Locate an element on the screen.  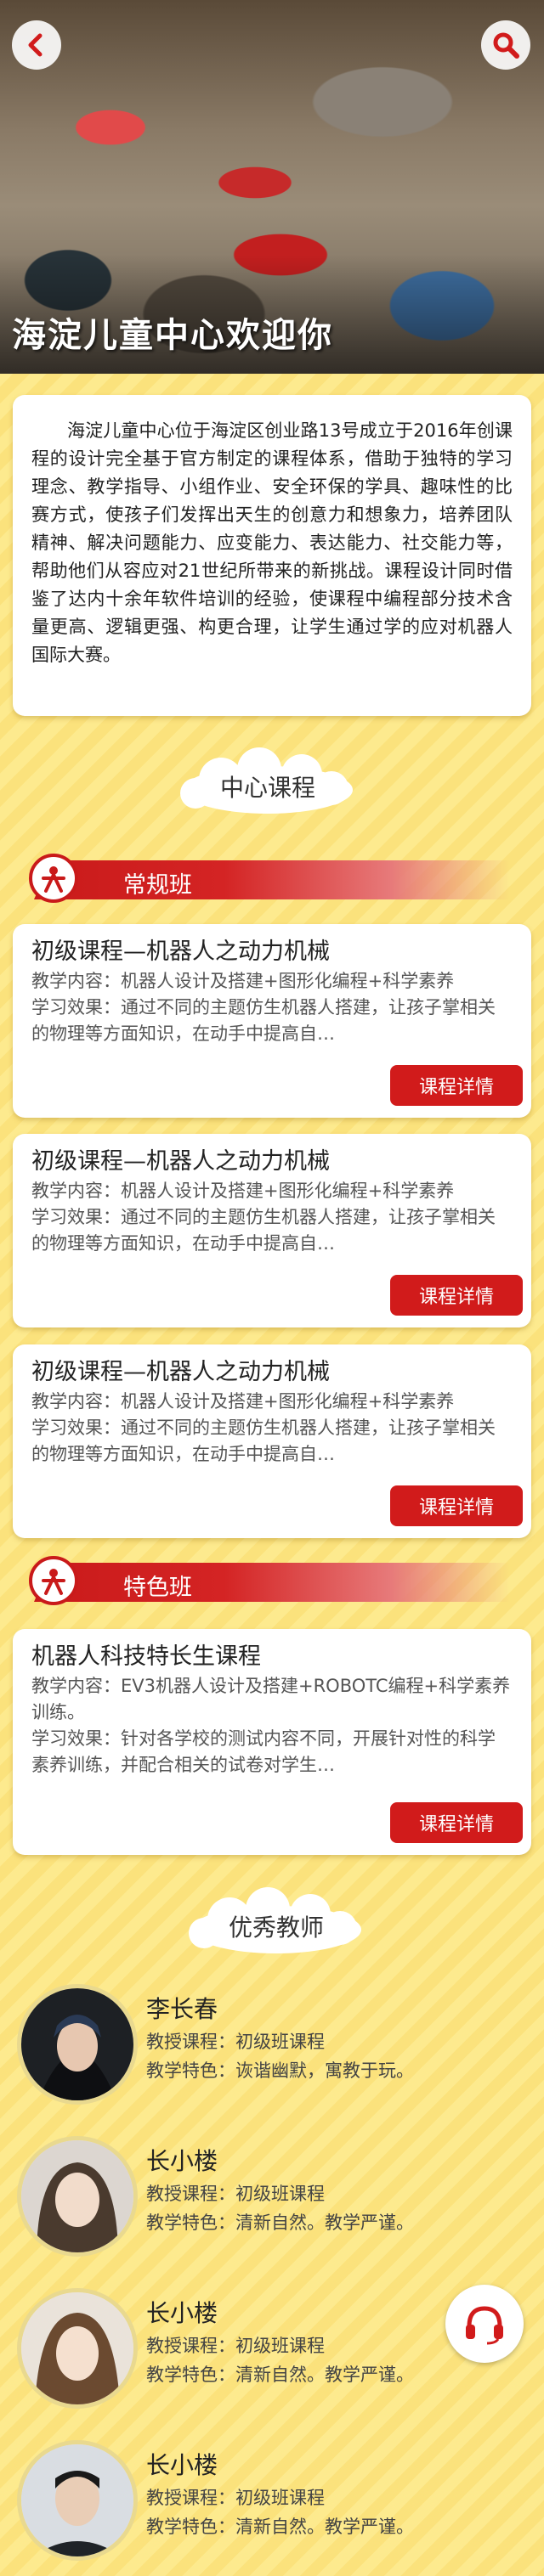
chevron-left-icon is located at coordinates (35, 45).